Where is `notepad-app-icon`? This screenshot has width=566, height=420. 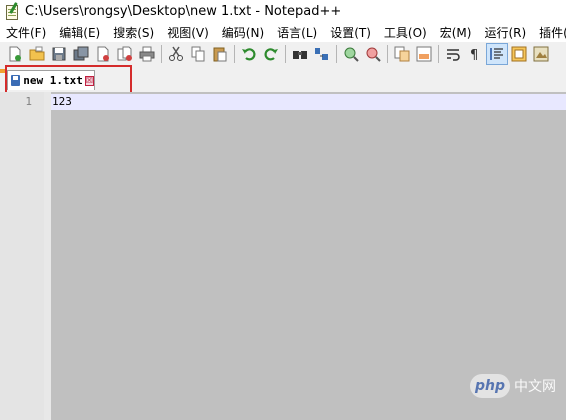
notepad-app-icon is located at coordinates (12, 11).